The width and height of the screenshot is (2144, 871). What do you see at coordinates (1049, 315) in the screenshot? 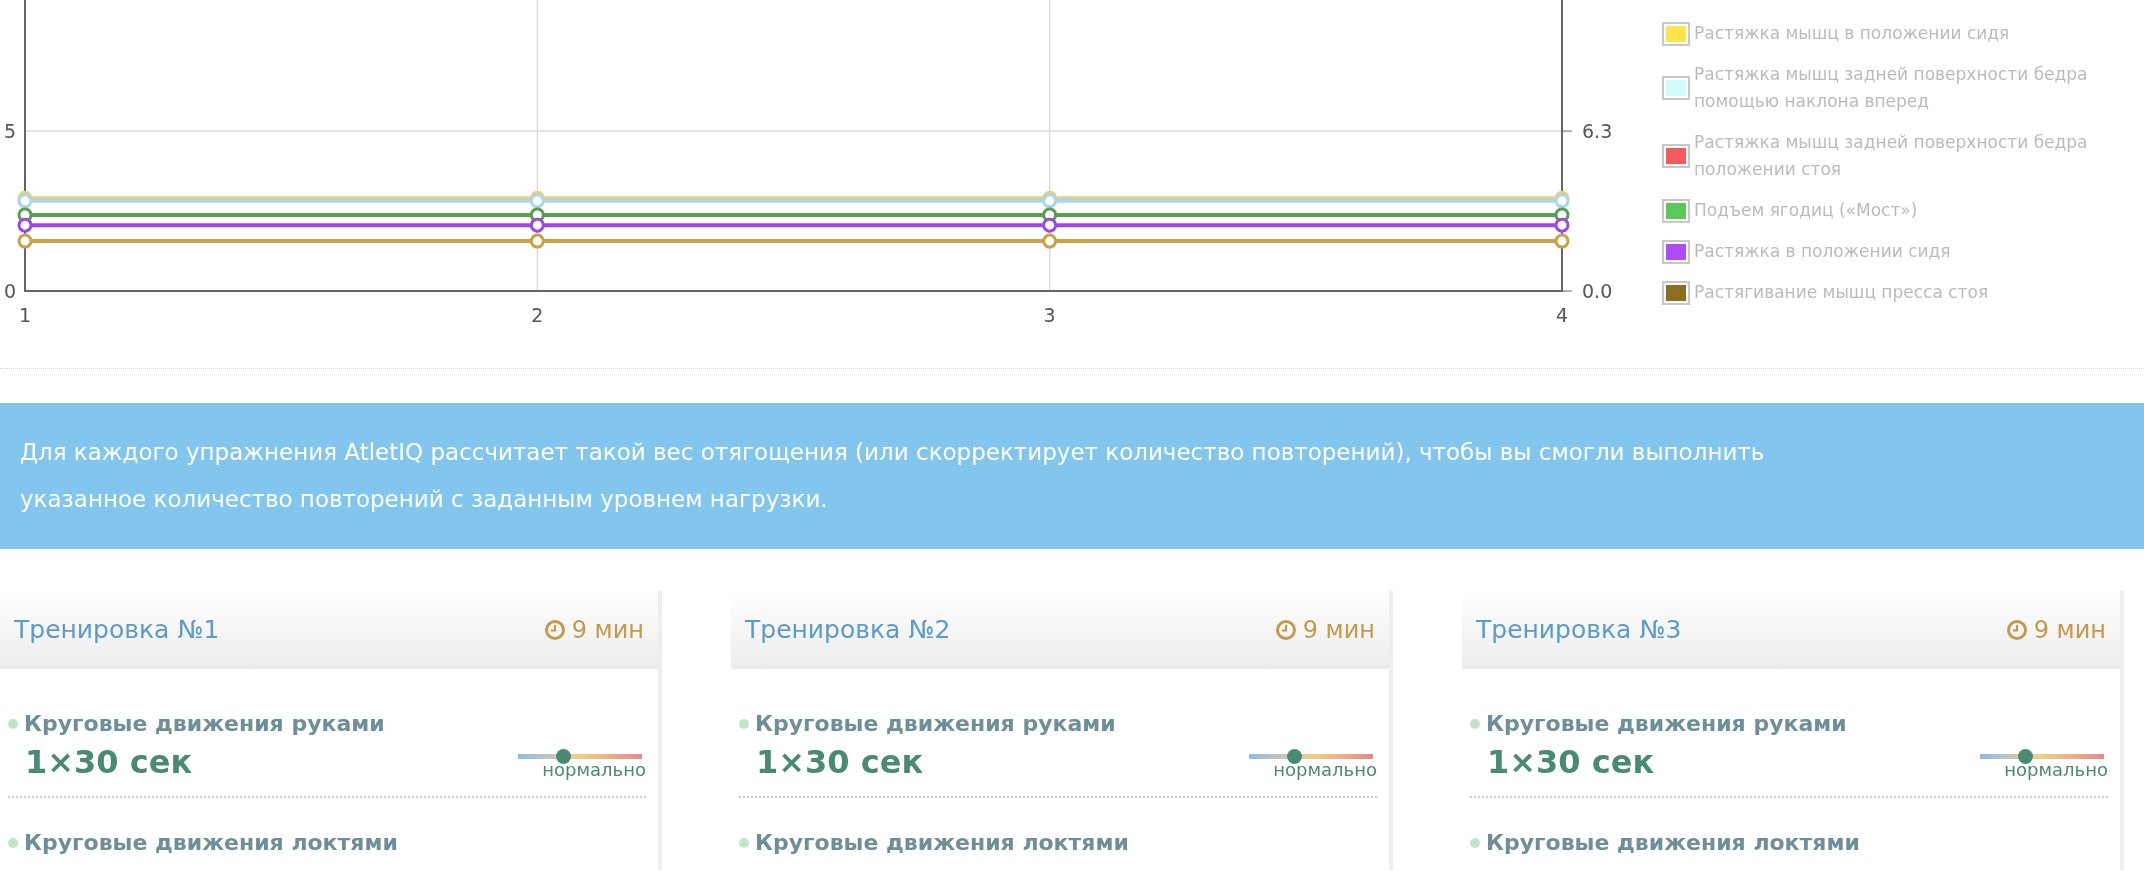
I see `axis-label: 3` at bounding box center [1049, 315].